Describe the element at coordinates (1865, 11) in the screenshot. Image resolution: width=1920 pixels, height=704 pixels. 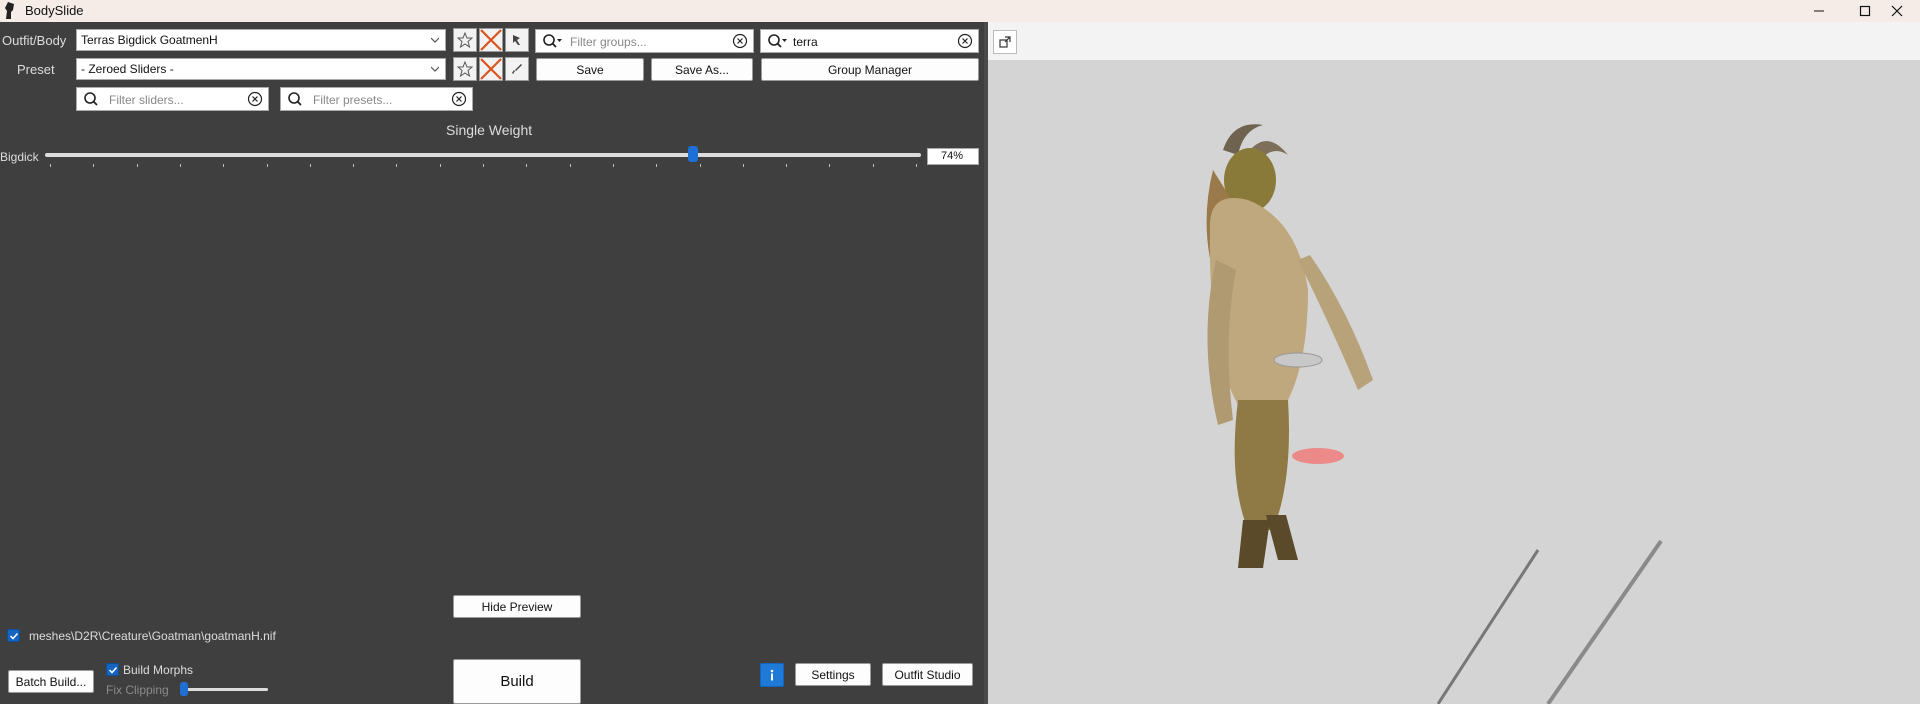
I see `maximize-icon` at that location.